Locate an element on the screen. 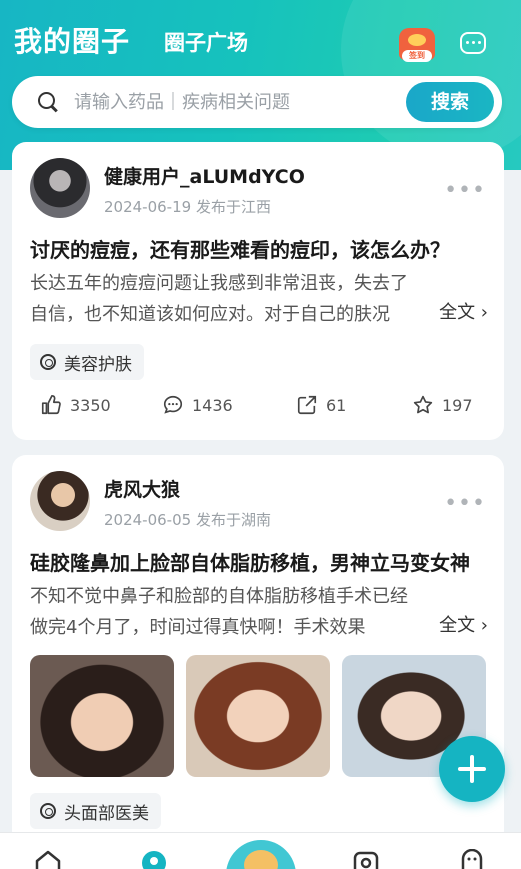 The height and width of the screenshot is (869, 521). comment-icon is located at coordinates (173, 404).